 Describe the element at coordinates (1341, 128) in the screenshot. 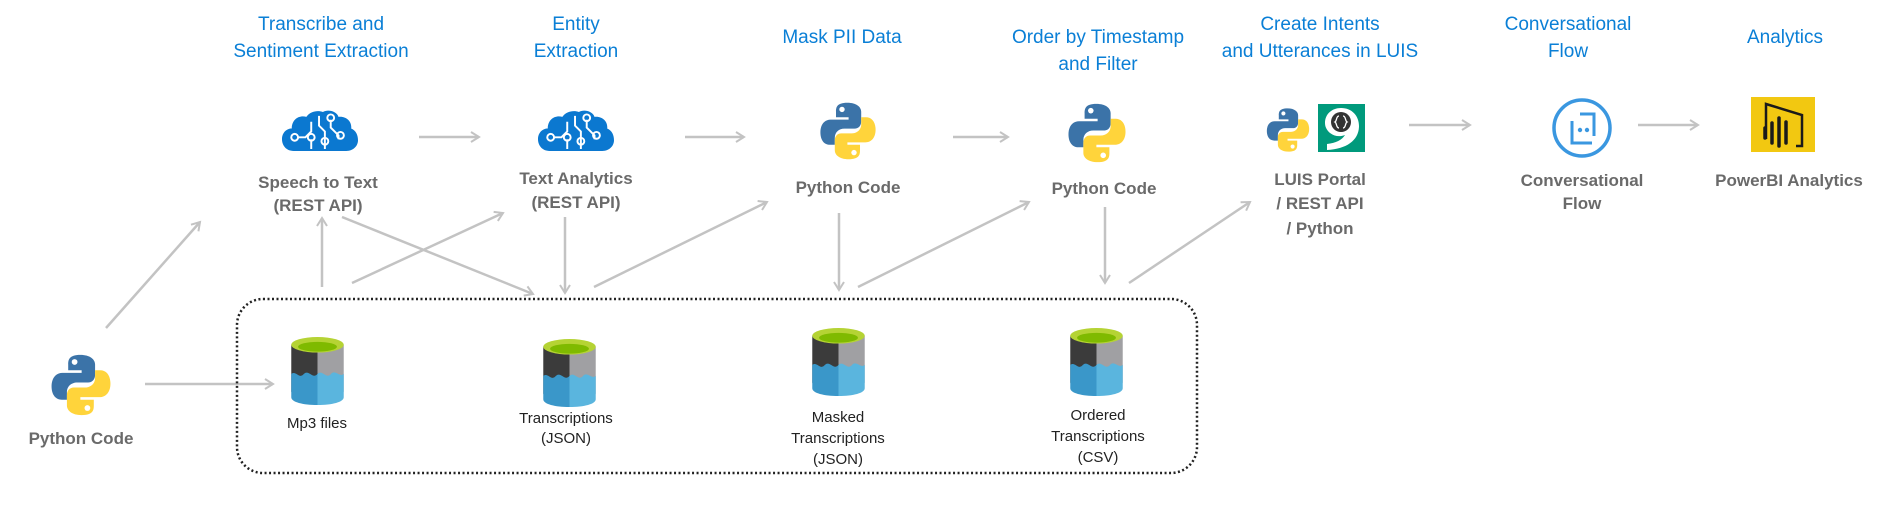

I see `luis-icon` at that location.